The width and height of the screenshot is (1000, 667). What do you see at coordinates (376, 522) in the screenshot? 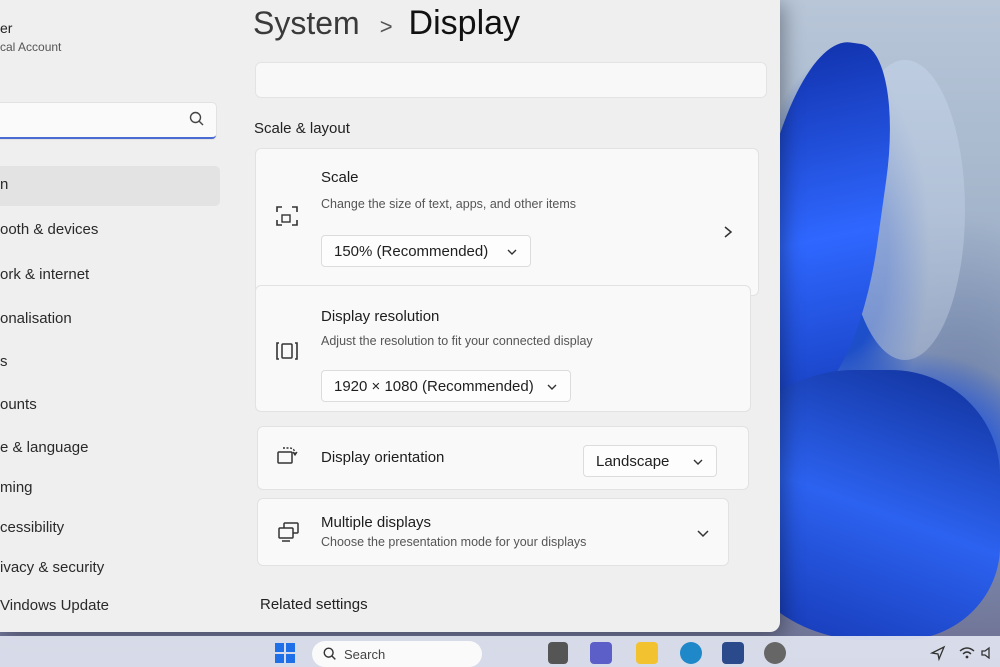
I see `multiple-displays-title: Multiple displays` at bounding box center [376, 522].